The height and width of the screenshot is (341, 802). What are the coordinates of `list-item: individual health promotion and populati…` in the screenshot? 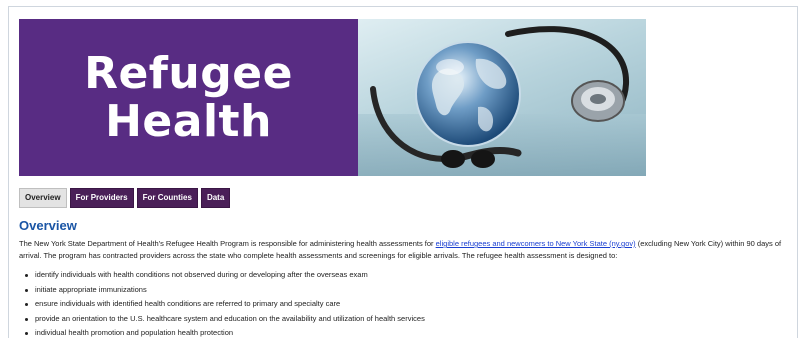 It's located at (404, 333).